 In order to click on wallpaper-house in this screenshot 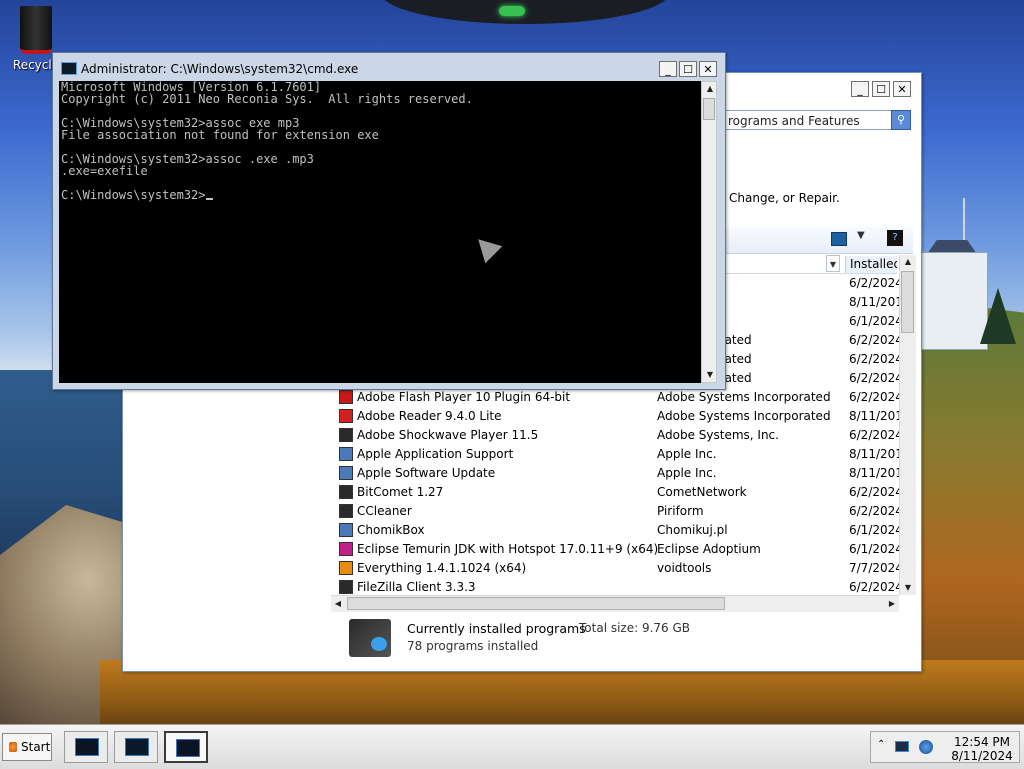, I will do `click(953, 301)`.